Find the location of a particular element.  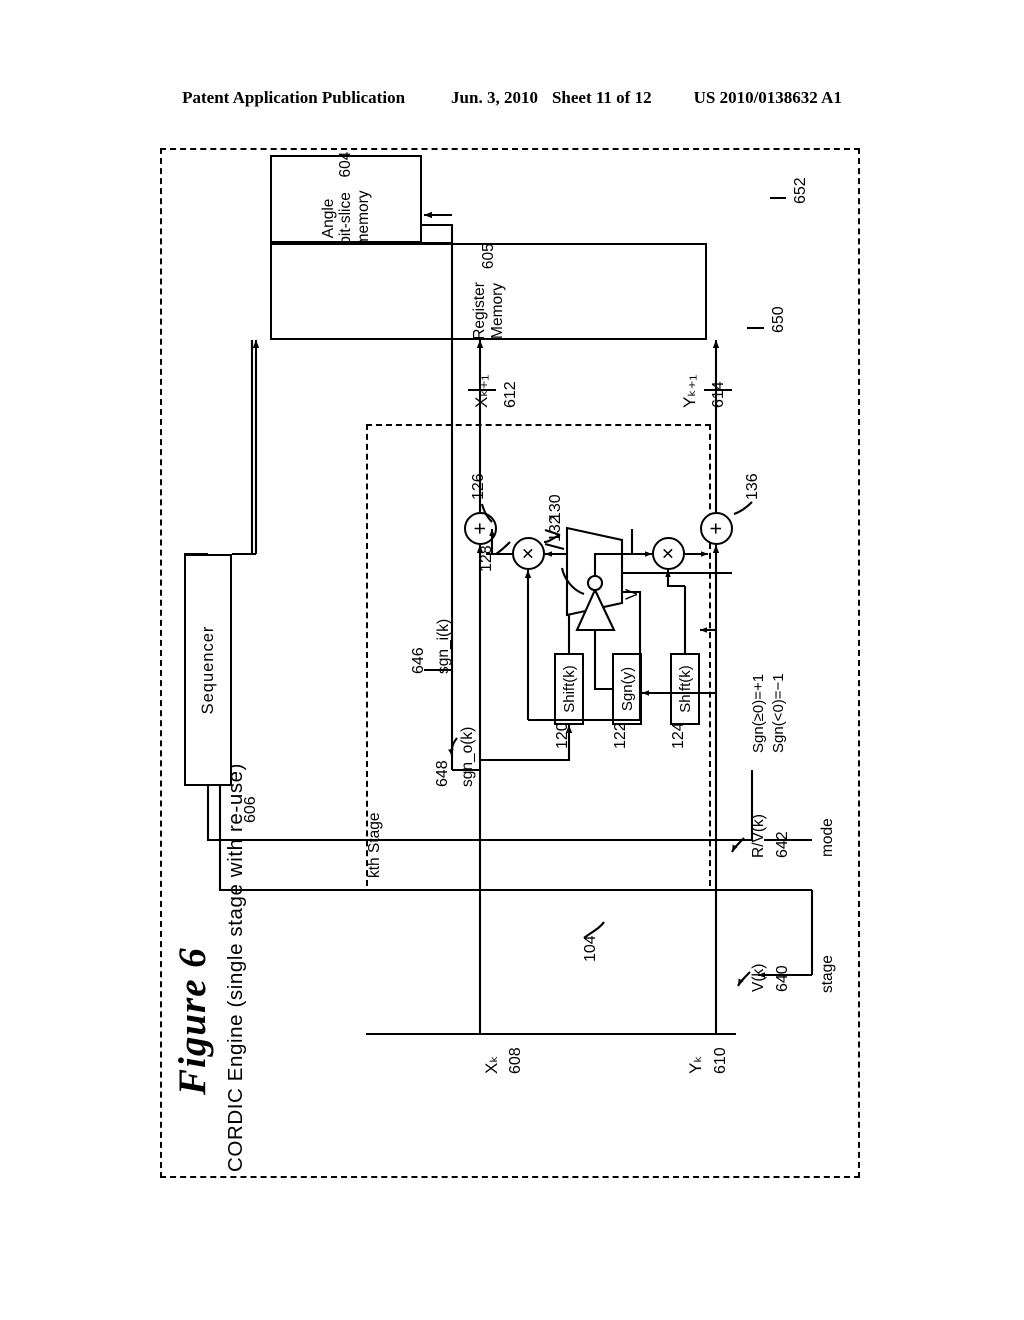

register-memory-block: Register Memory 605 is located at coordinates (488, 291).